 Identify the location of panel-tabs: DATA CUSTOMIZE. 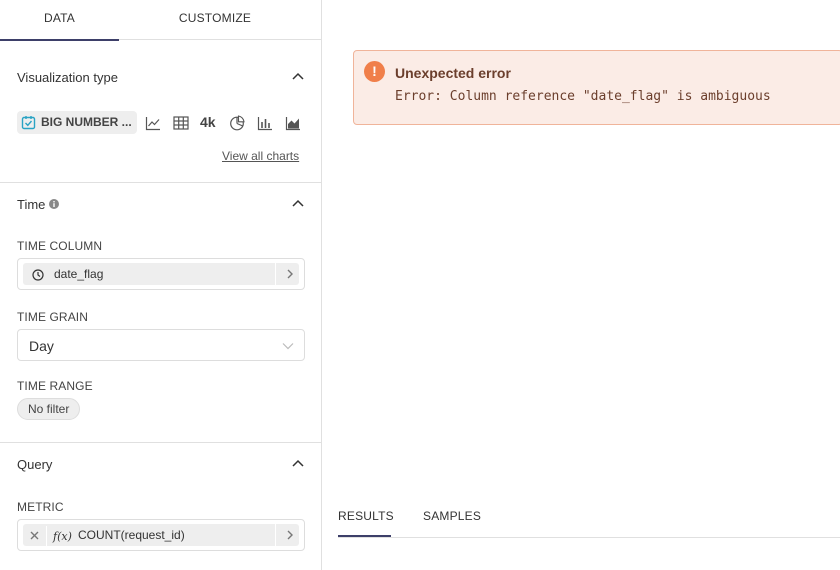
(160, 20).